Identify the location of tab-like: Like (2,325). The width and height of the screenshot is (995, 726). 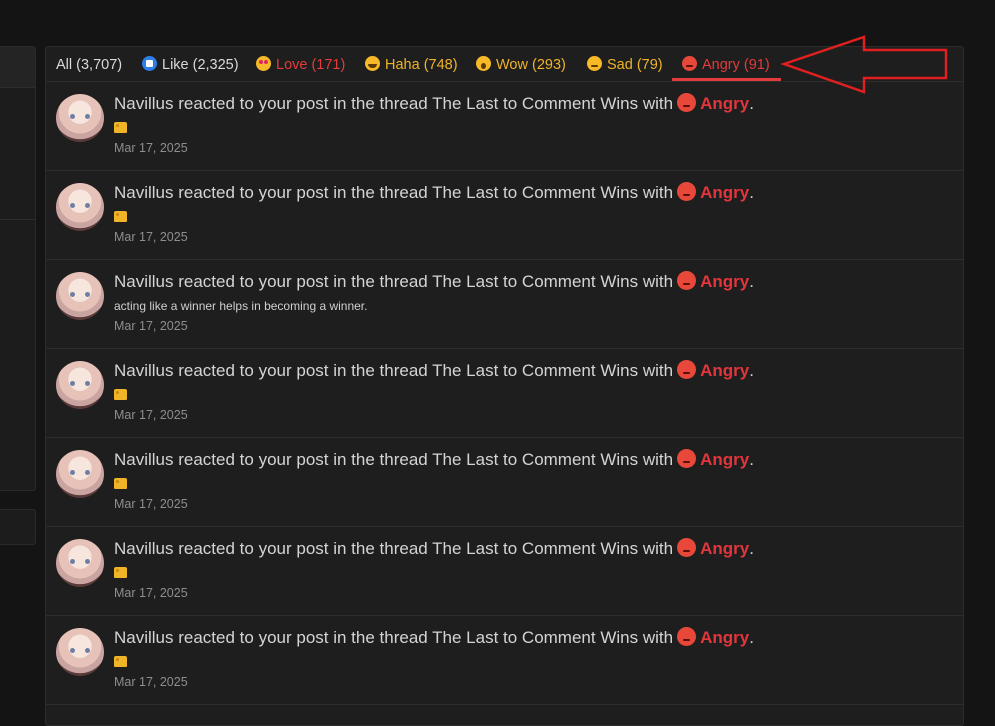
(190, 65).